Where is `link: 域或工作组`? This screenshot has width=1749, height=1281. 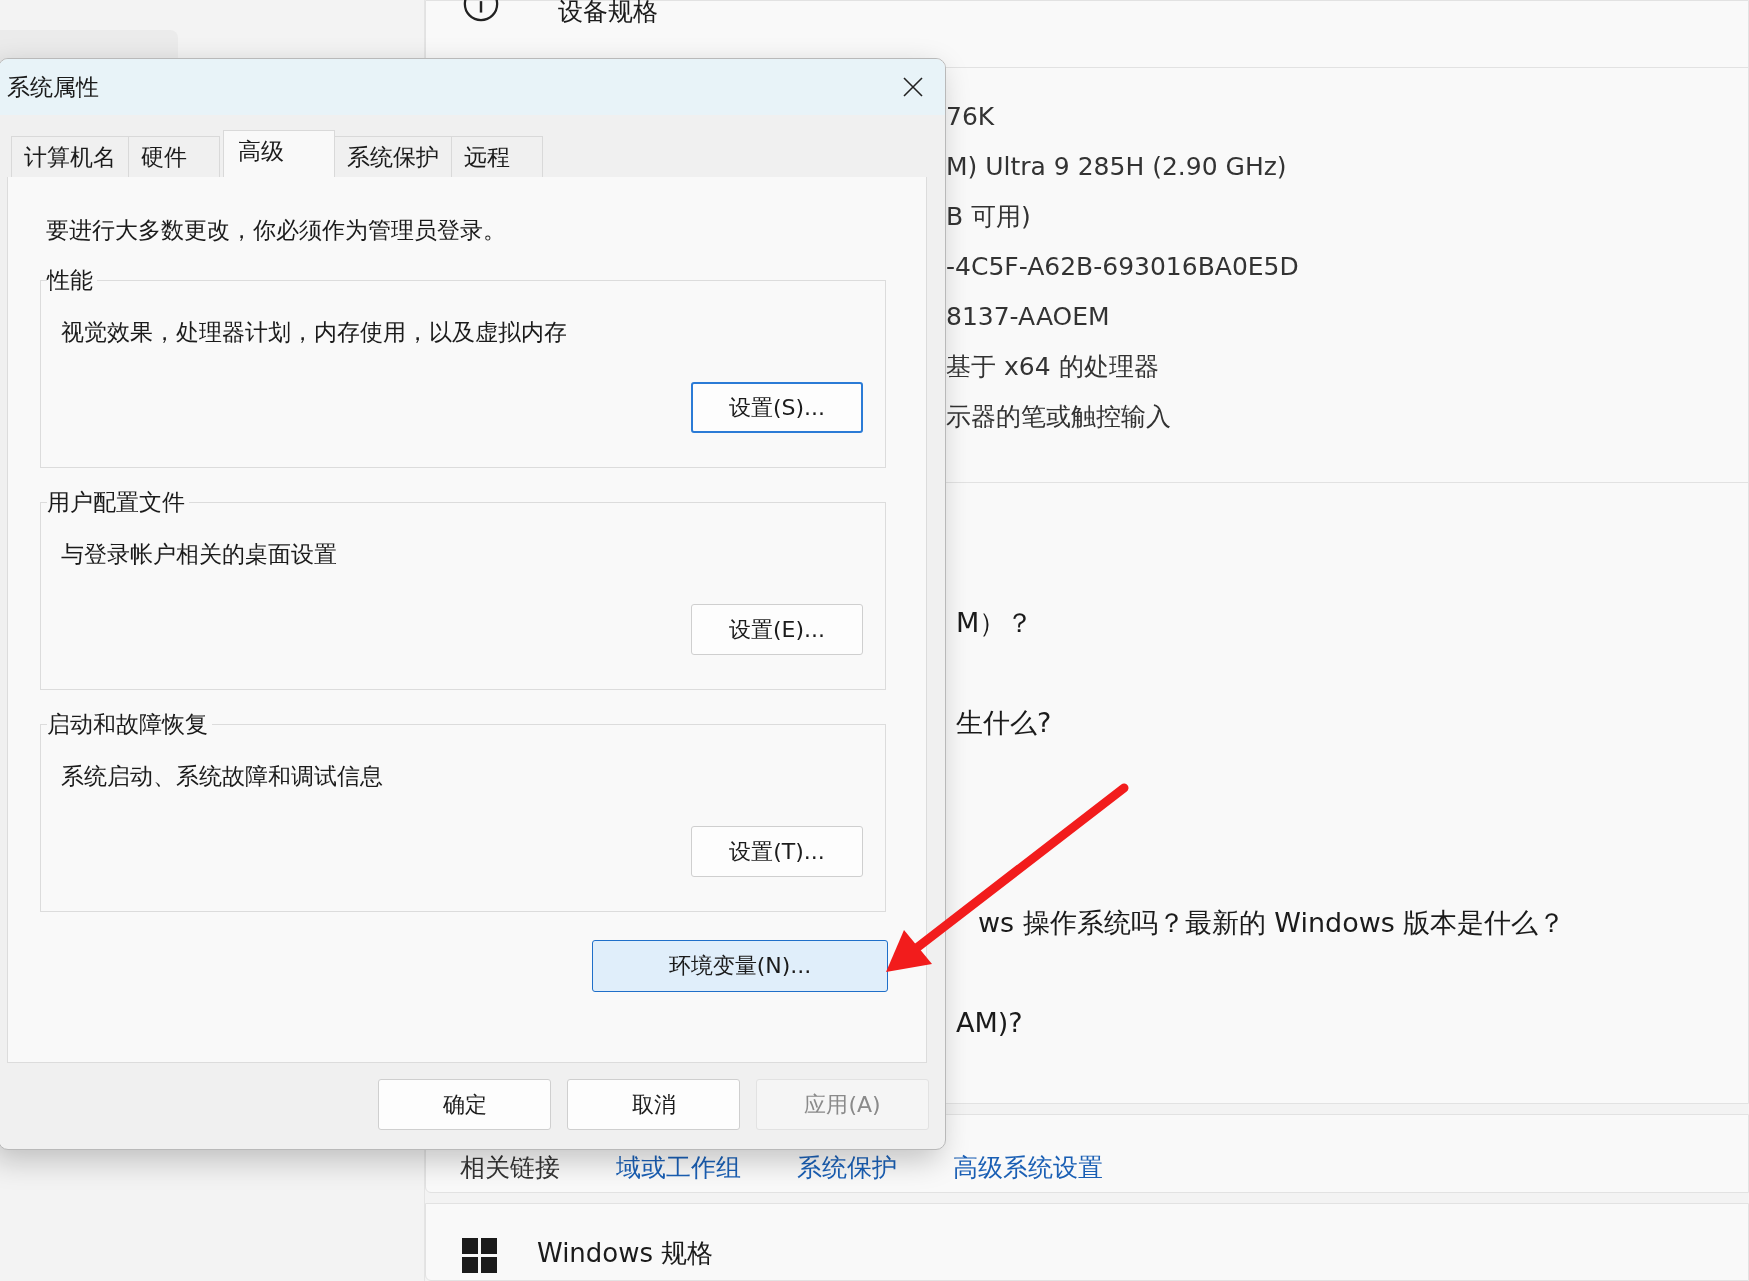
link: 域或工作组 is located at coordinates (678, 1167).